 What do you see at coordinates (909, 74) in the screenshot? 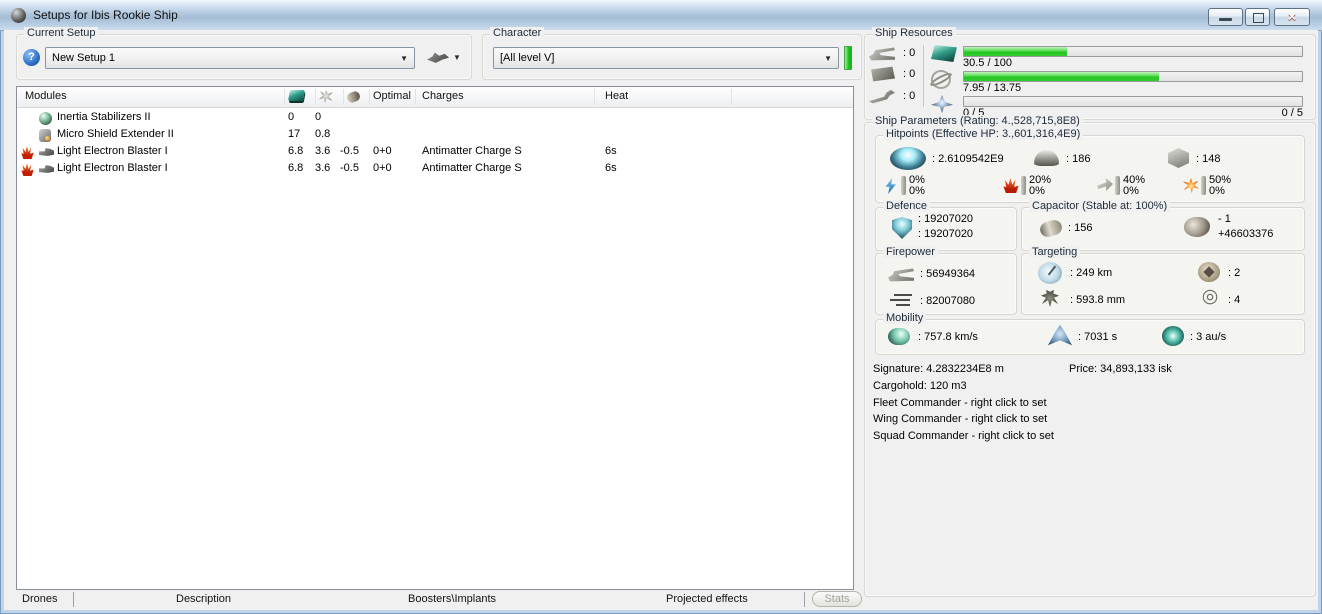
I see `launcher-slots-count: : 0` at bounding box center [909, 74].